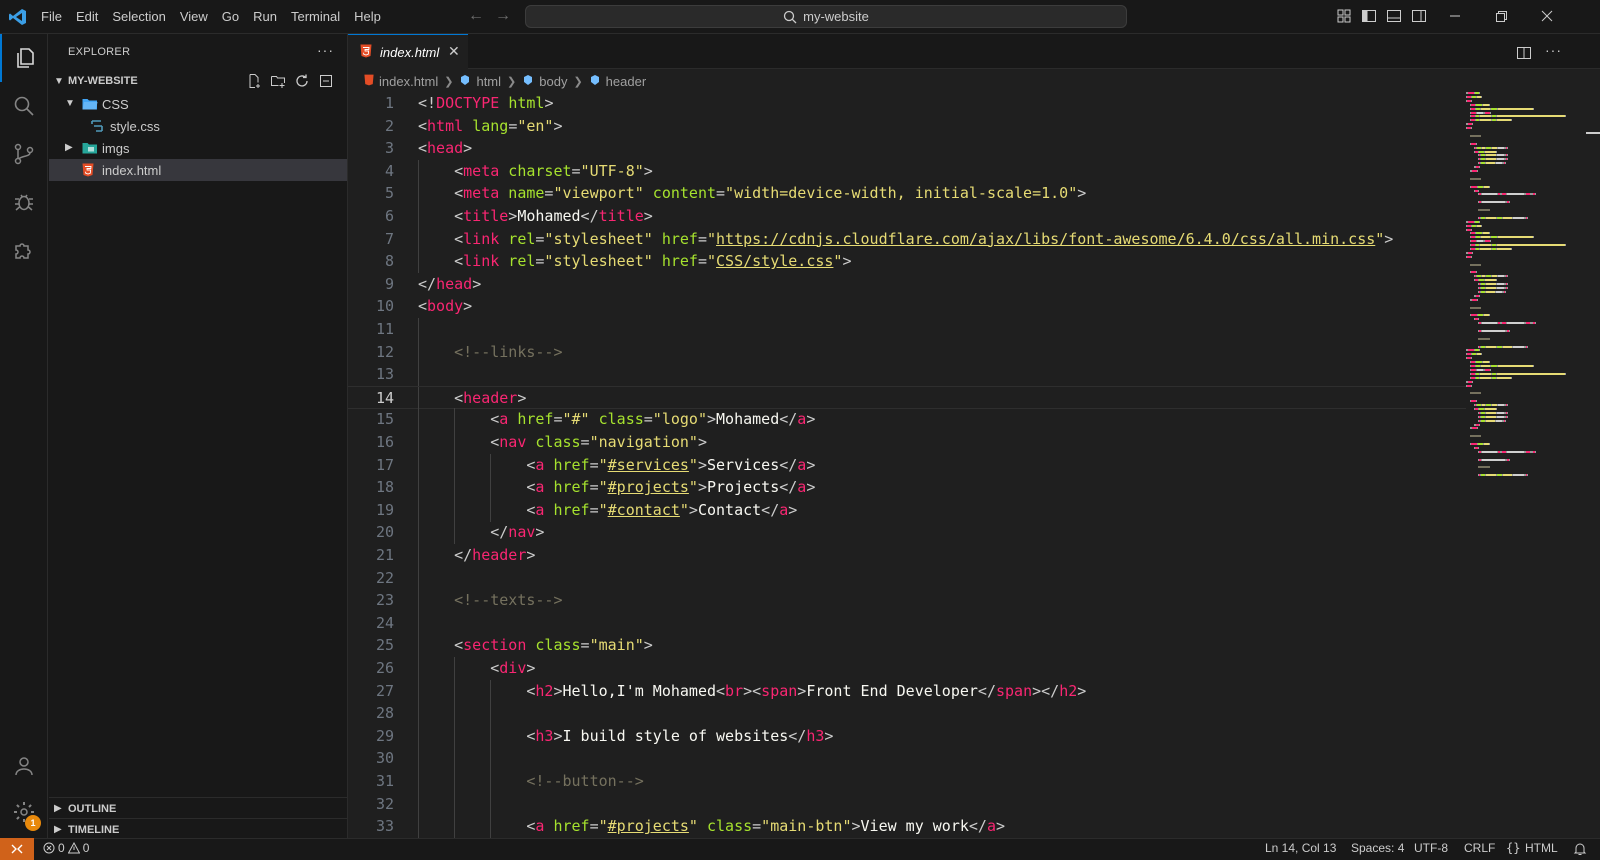 Image resolution: width=1600 pixels, height=860 pixels. What do you see at coordinates (907, 668) in the screenshot?
I see `code-line: 26 <div>` at bounding box center [907, 668].